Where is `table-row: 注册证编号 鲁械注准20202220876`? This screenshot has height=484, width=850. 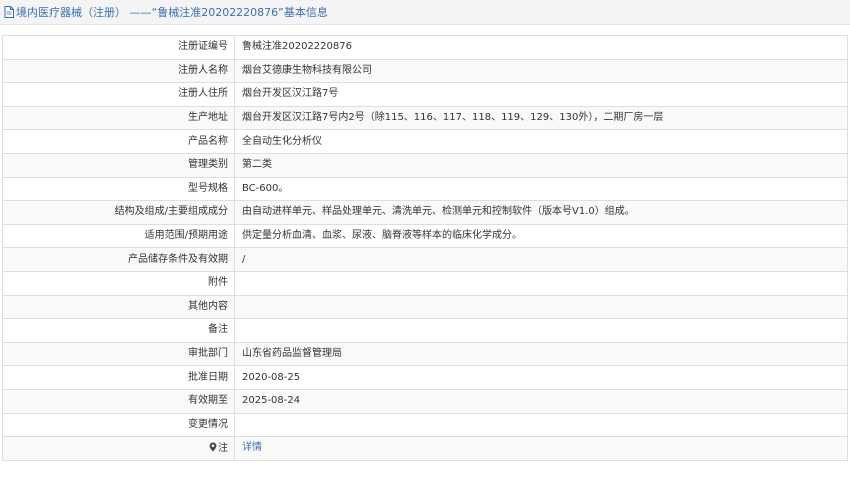 table-row: 注册证编号 鲁械注准20202220876 is located at coordinates (425, 47).